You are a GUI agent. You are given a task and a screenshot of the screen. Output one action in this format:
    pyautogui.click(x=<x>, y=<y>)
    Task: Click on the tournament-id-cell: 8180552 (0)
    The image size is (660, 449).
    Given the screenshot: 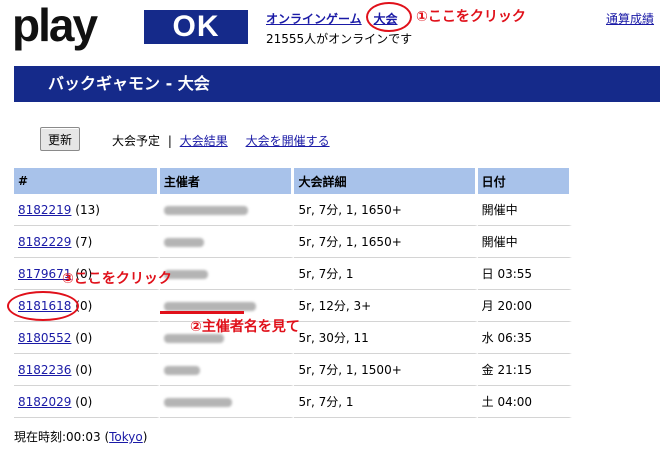 What is the action you would take?
    pyautogui.click(x=87, y=338)
    